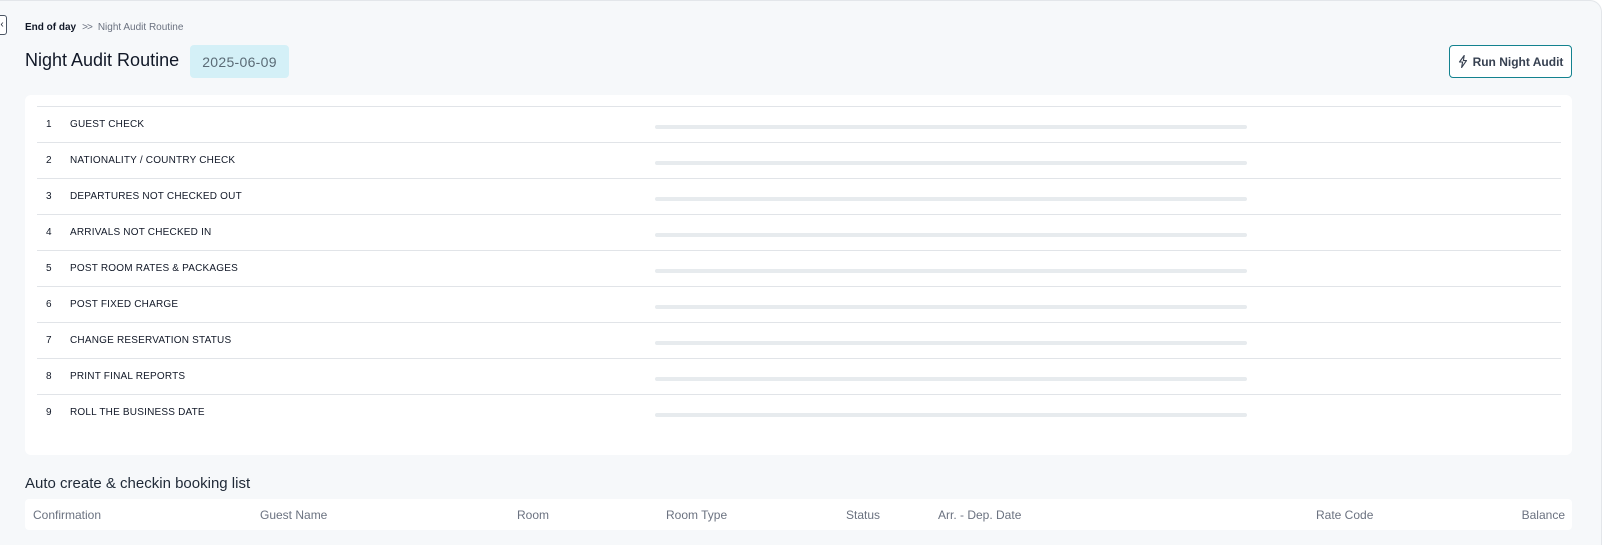 The height and width of the screenshot is (545, 1607). What do you see at coordinates (140, 27) in the screenshot?
I see `breadcrumb-current: Night Audit Routine` at bounding box center [140, 27].